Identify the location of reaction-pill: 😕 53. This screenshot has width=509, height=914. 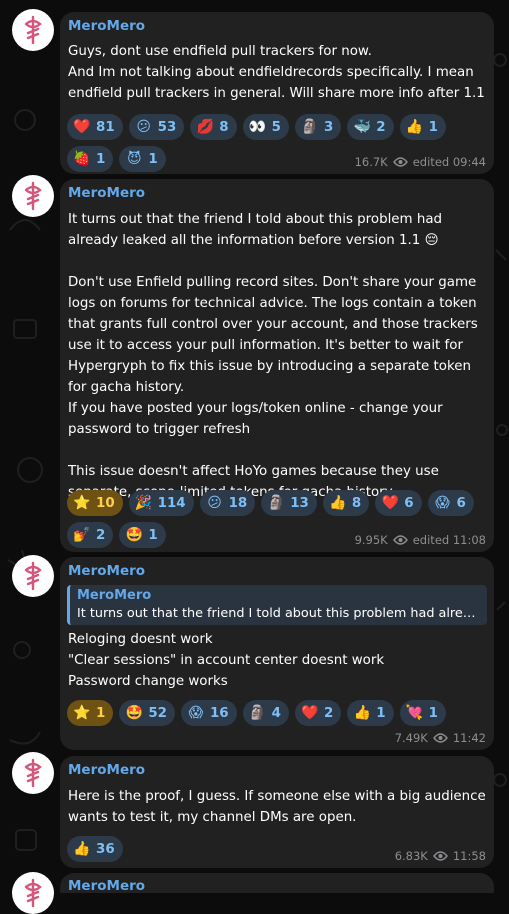
(156, 127).